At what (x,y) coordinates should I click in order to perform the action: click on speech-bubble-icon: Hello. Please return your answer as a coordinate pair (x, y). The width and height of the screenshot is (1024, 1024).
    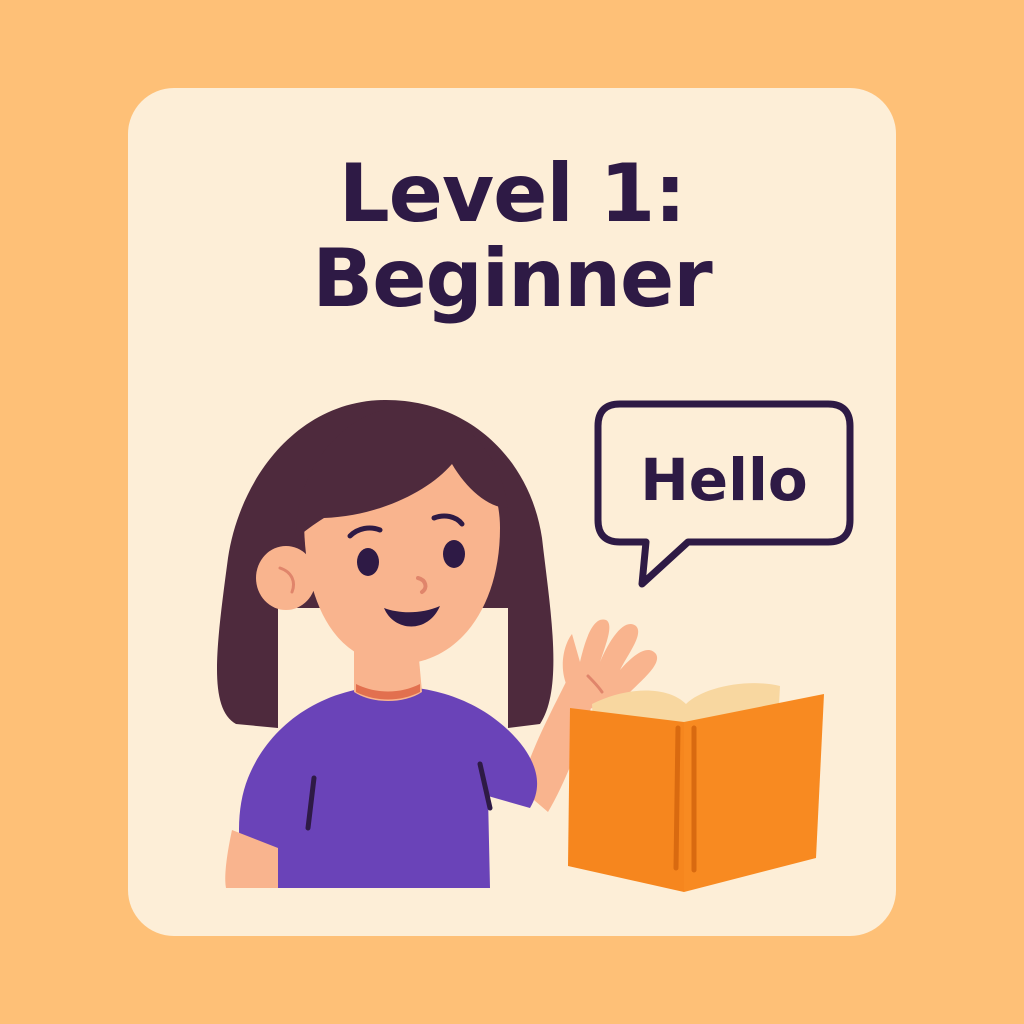
    Looking at the image, I should click on (724, 494).